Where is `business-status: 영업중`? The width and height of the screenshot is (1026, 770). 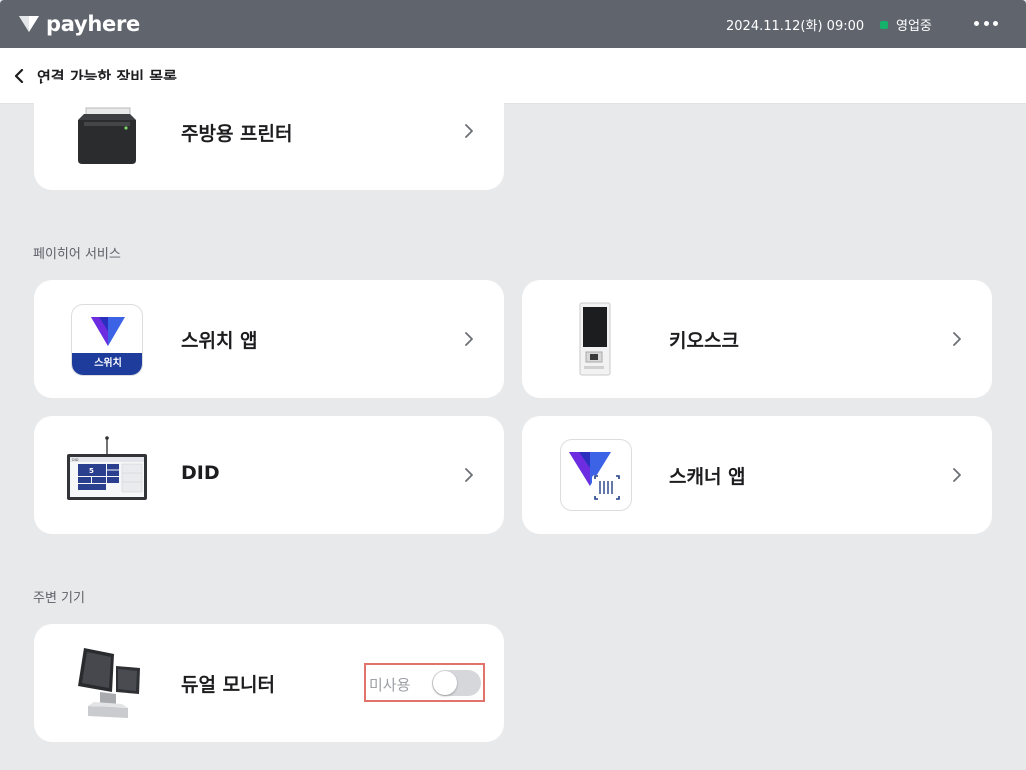 business-status: 영업중 is located at coordinates (906, 24).